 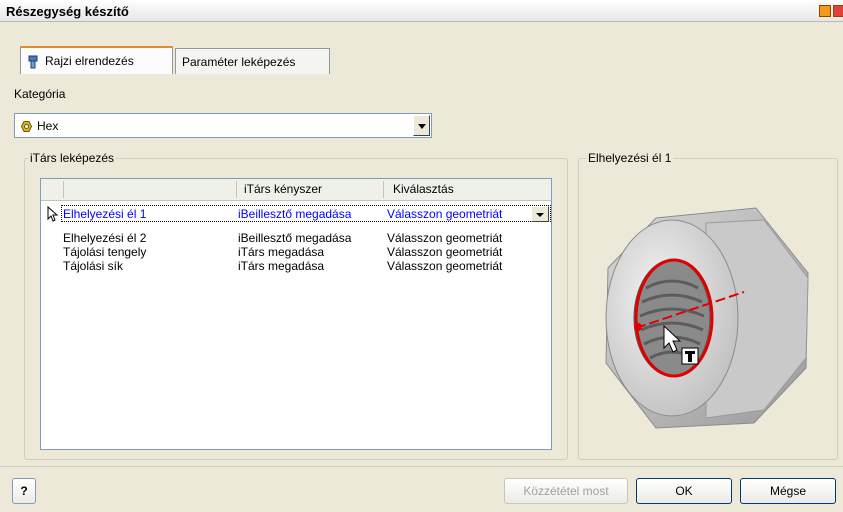 What do you see at coordinates (26, 126) in the screenshot?
I see `hex-nut-icon` at bounding box center [26, 126].